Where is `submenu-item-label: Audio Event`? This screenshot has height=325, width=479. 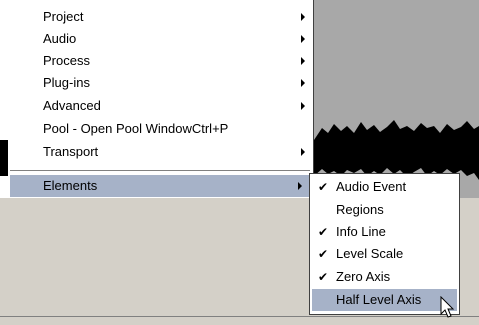
submenu-item-label: Audio Event is located at coordinates (371, 186).